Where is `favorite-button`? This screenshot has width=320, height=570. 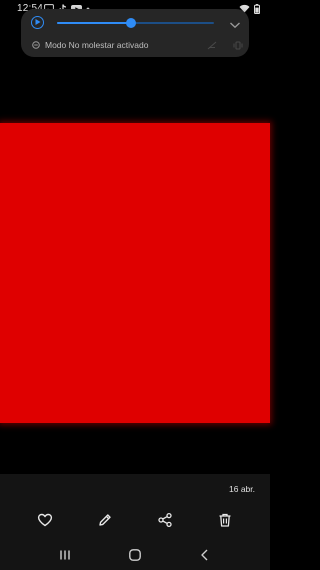 favorite-button is located at coordinates (45, 520).